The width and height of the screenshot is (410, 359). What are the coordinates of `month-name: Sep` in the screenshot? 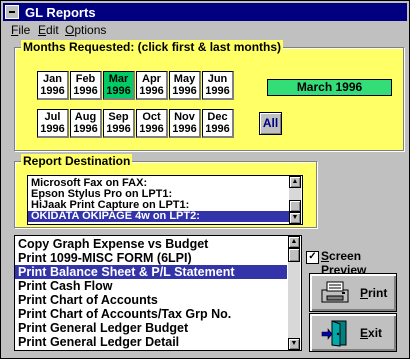 It's located at (118, 117).